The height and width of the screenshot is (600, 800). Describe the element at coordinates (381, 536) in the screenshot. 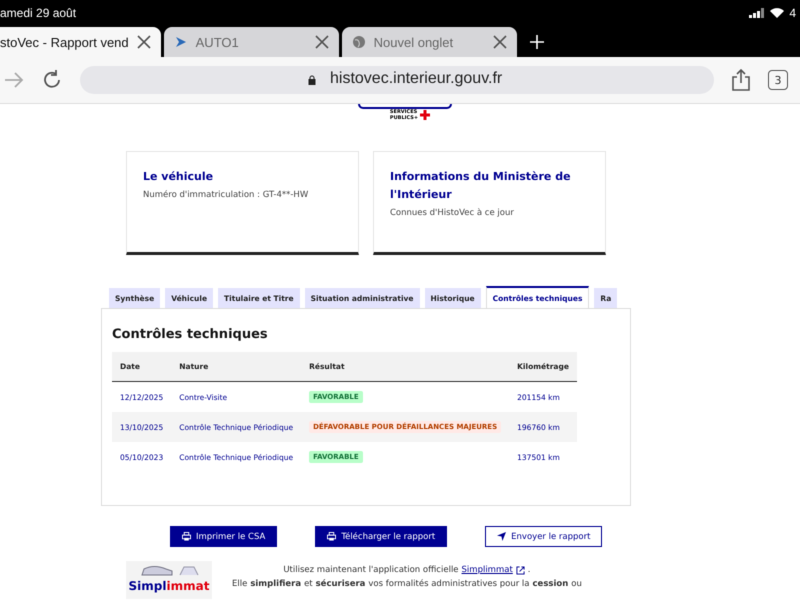

I see `action-button: Télécharger le rapport` at that location.